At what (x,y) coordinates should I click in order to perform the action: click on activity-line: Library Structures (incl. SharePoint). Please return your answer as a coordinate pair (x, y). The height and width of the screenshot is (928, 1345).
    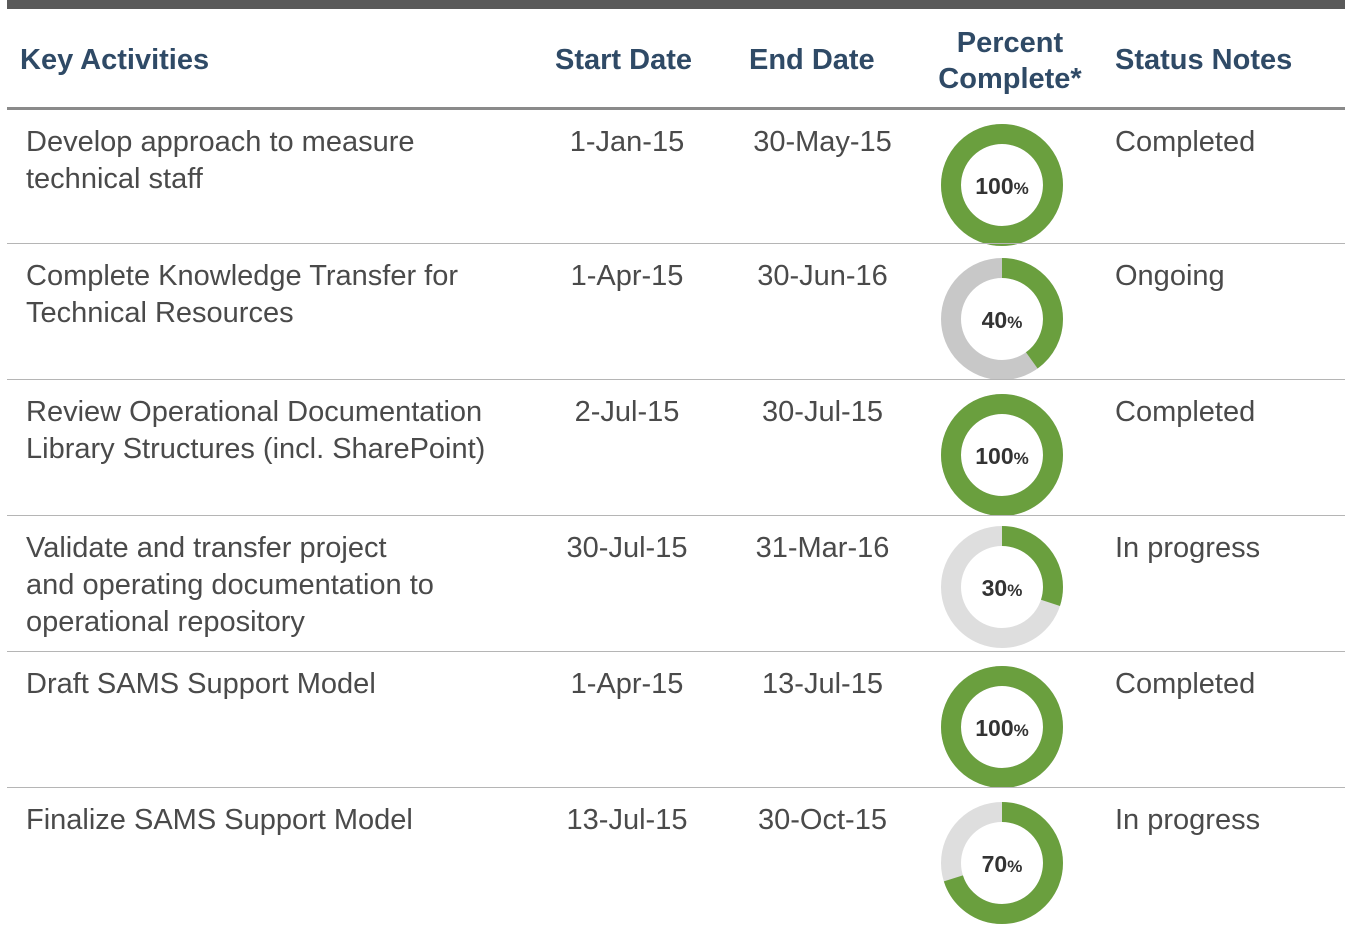
    Looking at the image, I should click on (256, 449).